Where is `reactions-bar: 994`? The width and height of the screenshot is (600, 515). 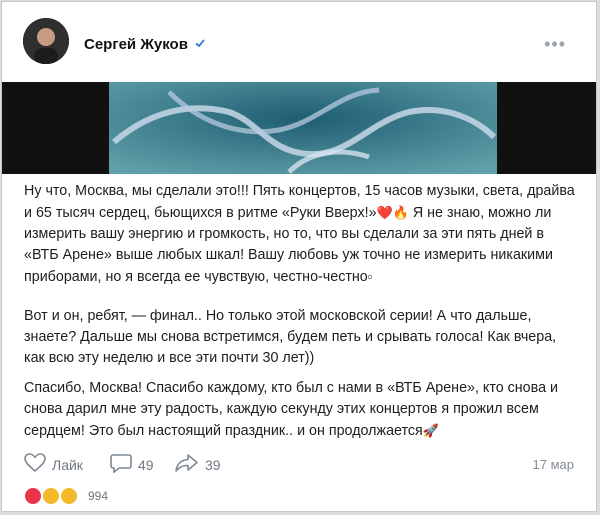 reactions-bar: 994 is located at coordinates (66, 496).